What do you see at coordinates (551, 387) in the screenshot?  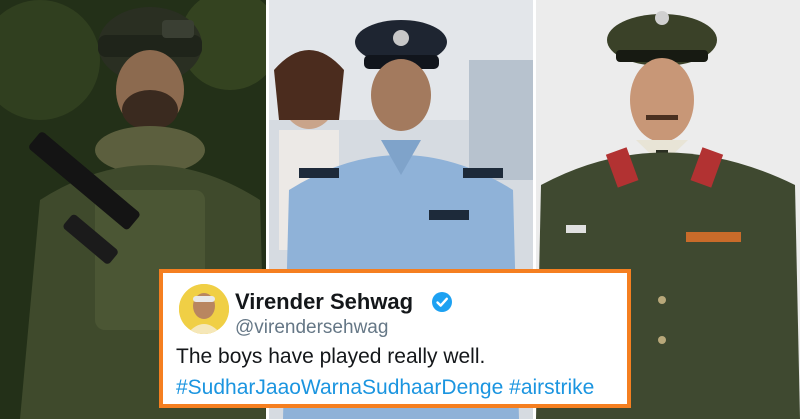 I see `hashtag-link: #airstrike` at bounding box center [551, 387].